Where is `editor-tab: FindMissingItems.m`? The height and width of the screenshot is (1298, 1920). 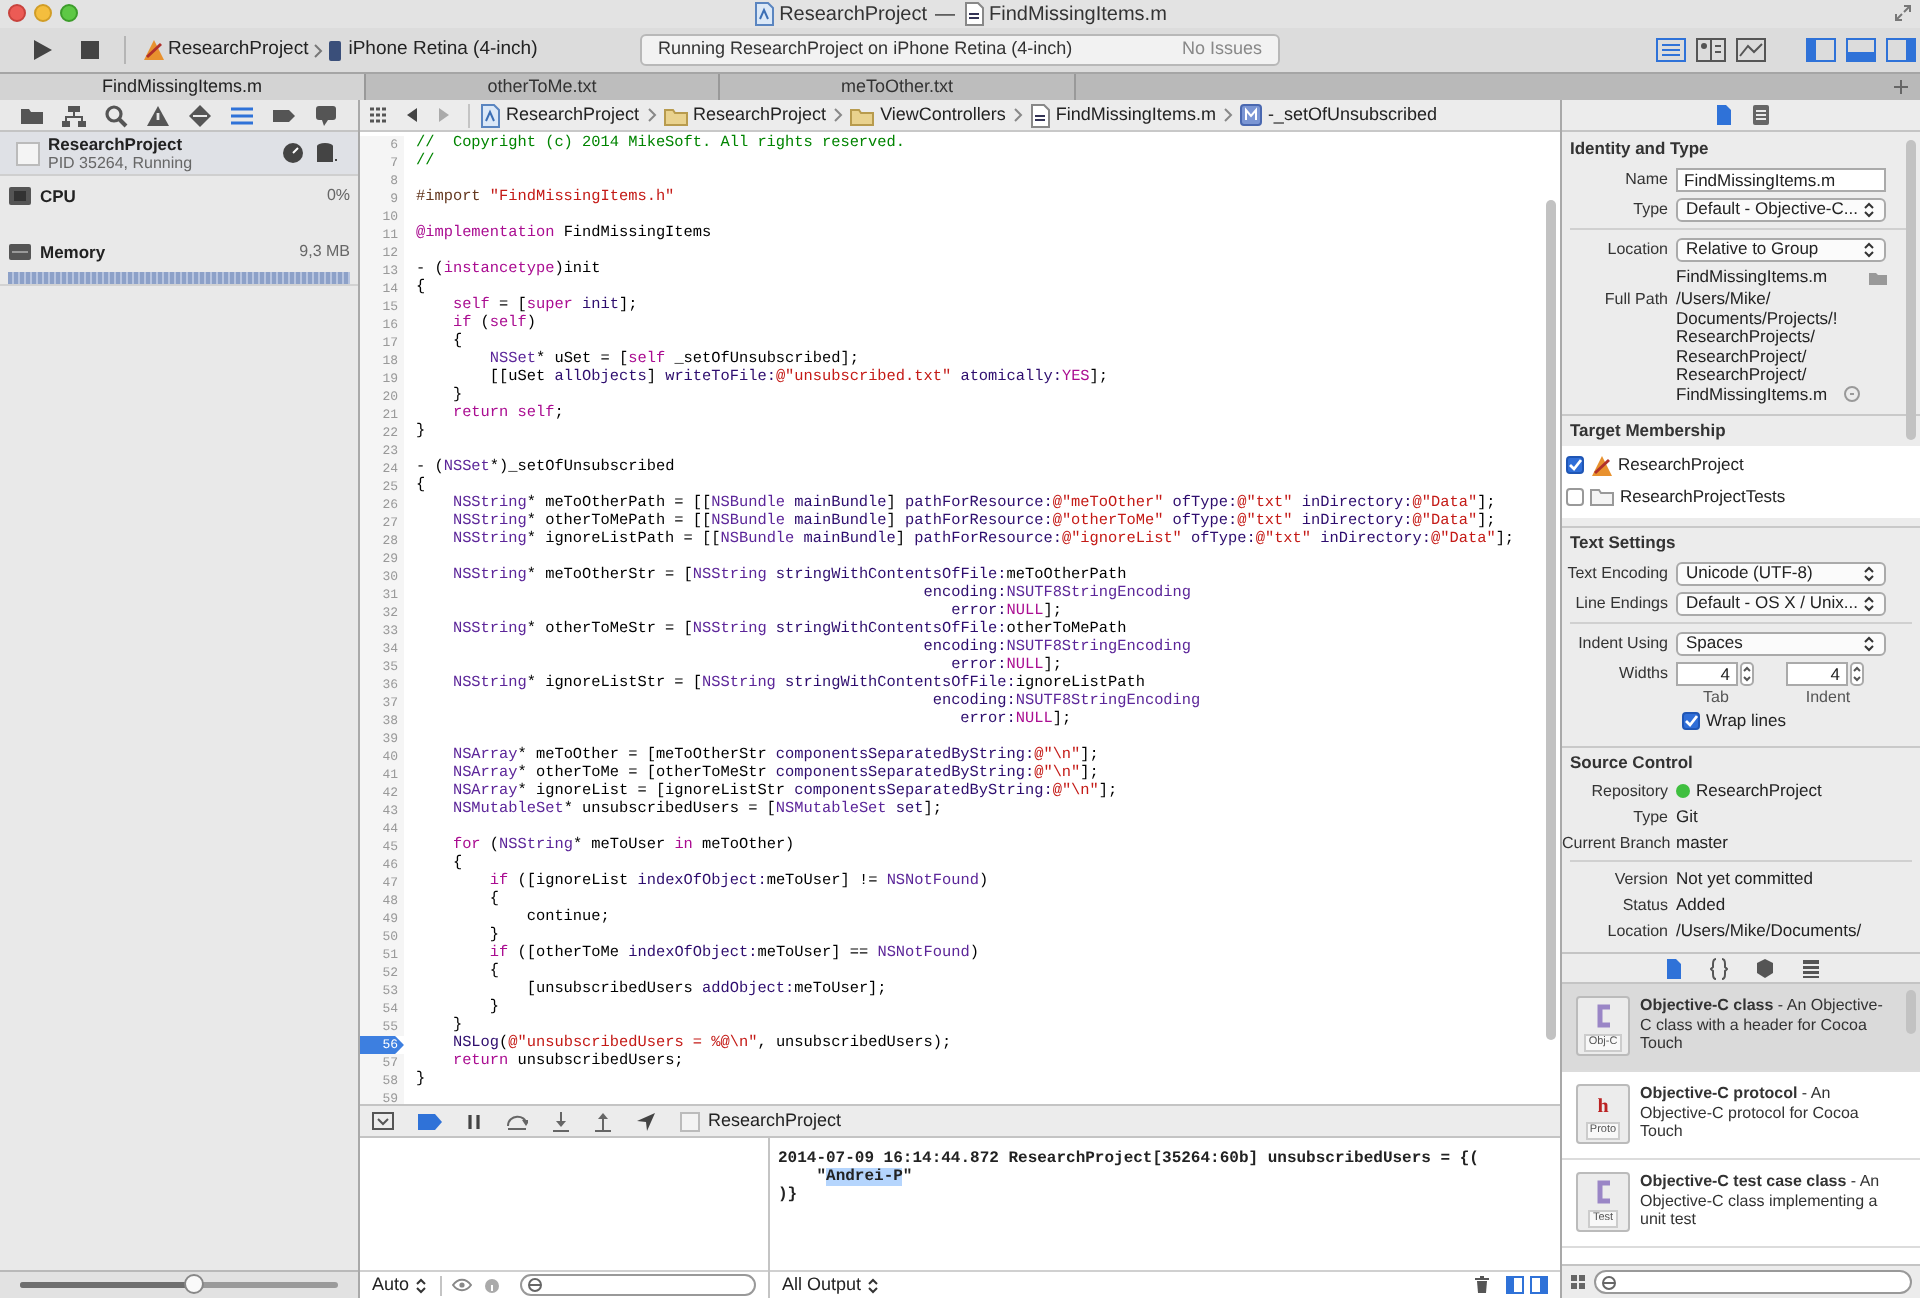 editor-tab: FindMissingItems.m is located at coordinates (183, 87).